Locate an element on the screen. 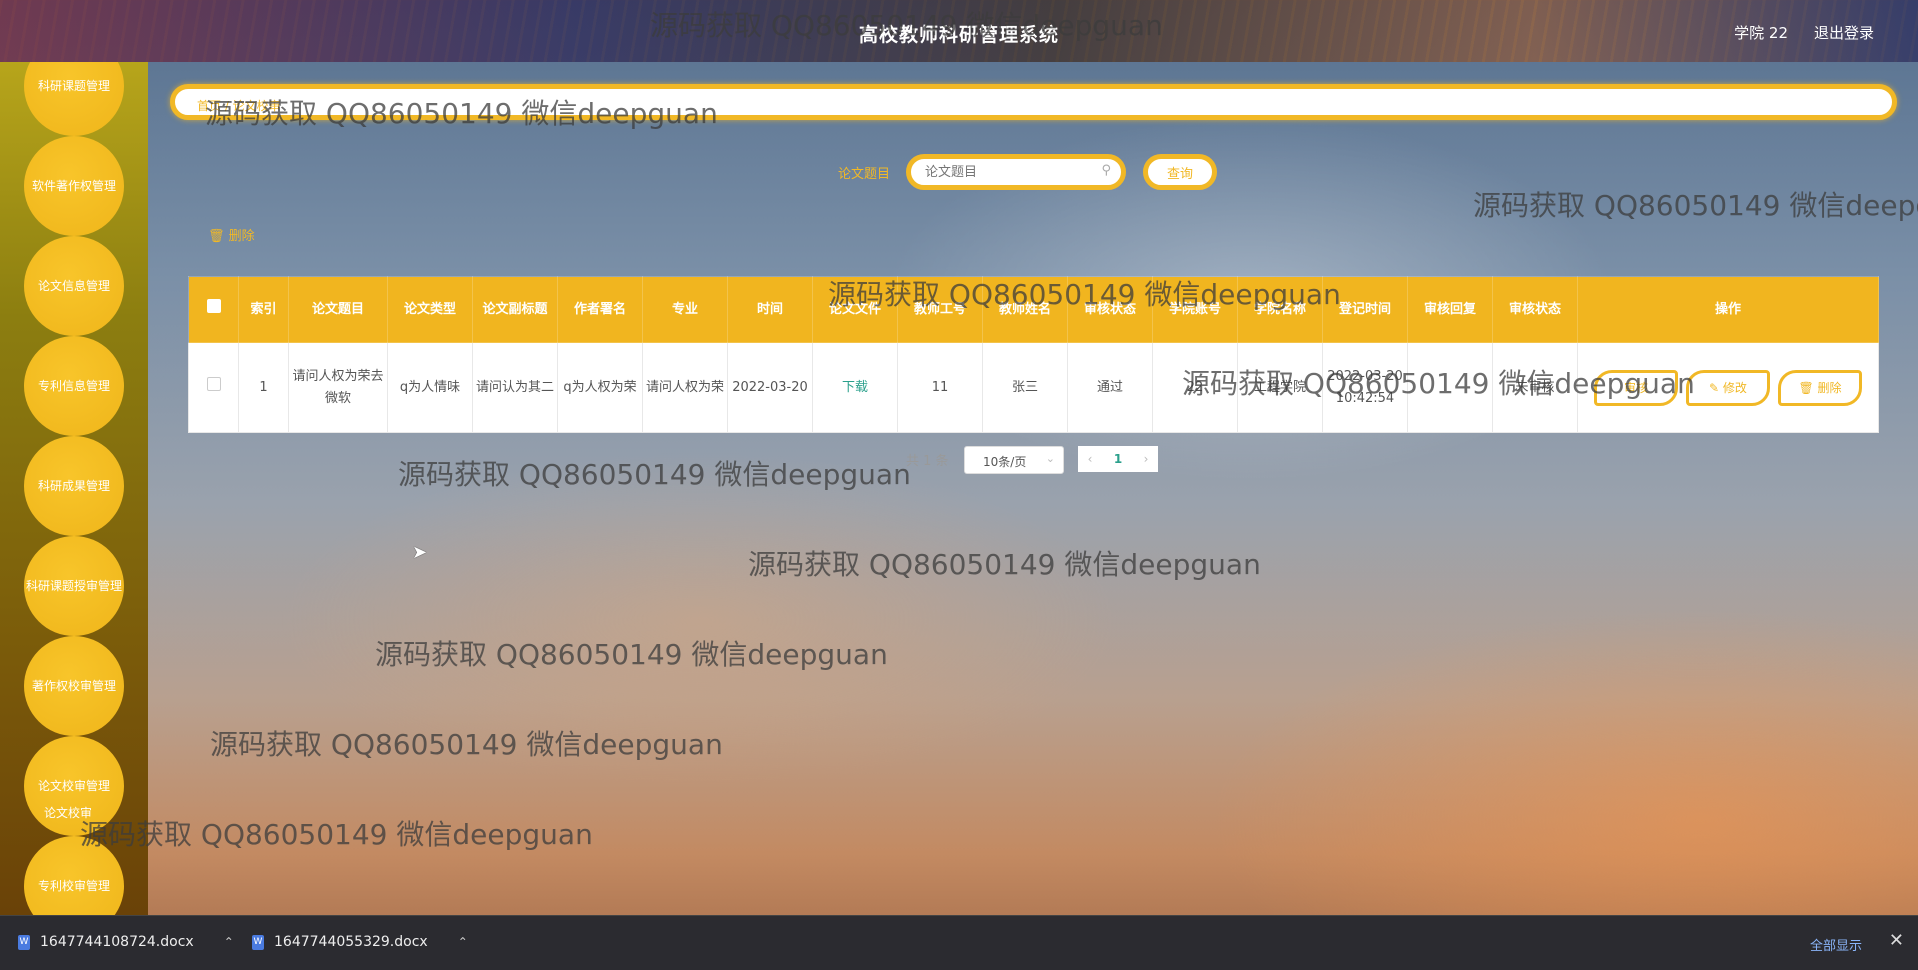 The width and height of the screenshot is (1918, 970). header-time: 时间 is located at coordinates (770, 309).